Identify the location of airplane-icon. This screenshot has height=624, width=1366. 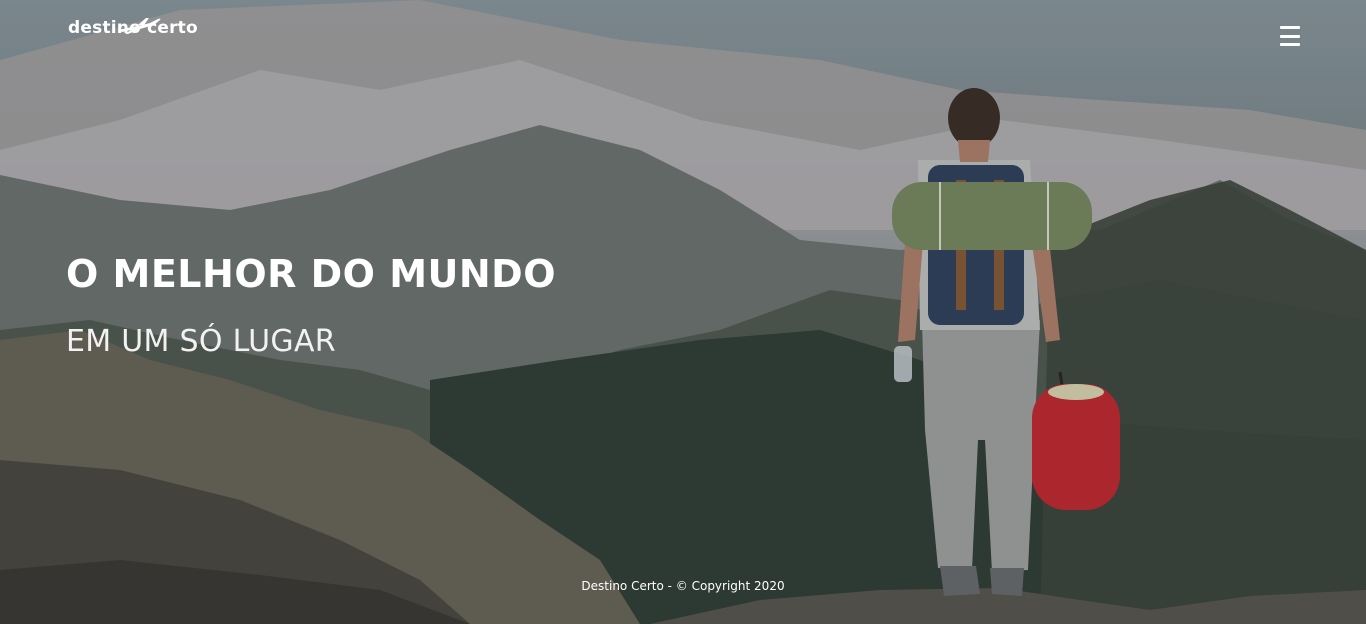
(139, 26).